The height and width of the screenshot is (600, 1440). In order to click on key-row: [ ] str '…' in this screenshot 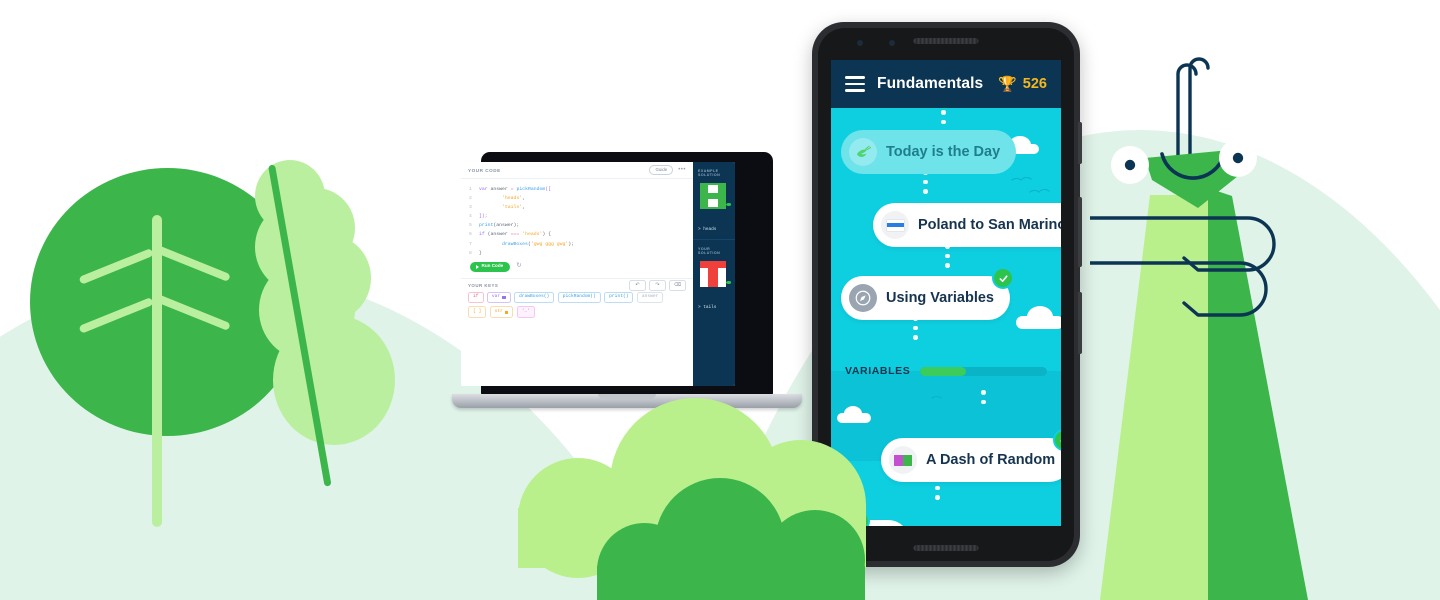, I will do `click(577, 312)`.